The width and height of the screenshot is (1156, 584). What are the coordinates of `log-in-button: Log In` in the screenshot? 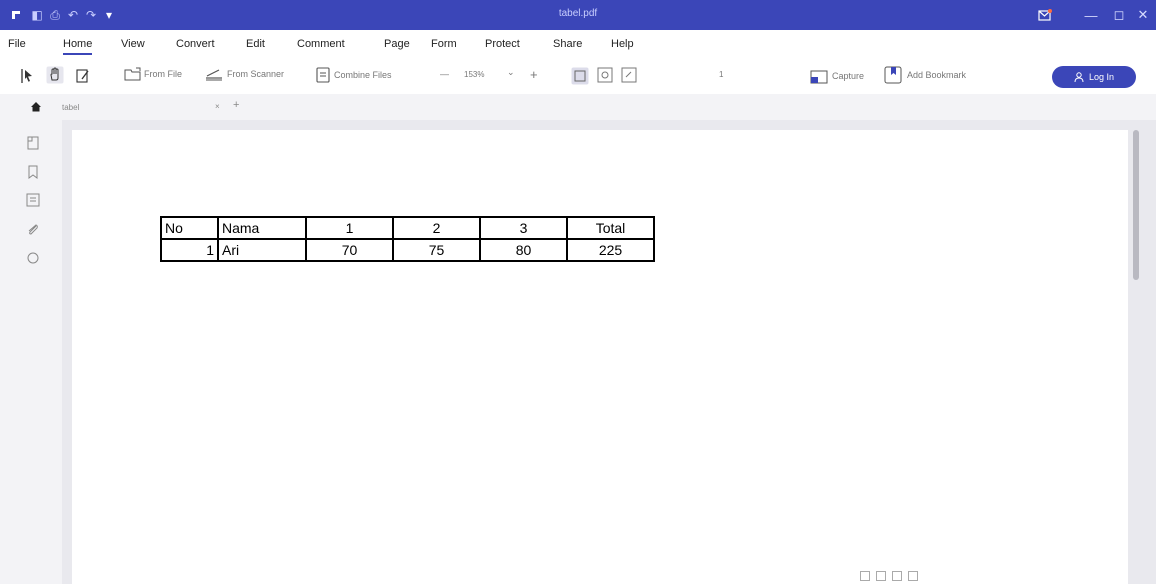 It's located at (1094, 77).